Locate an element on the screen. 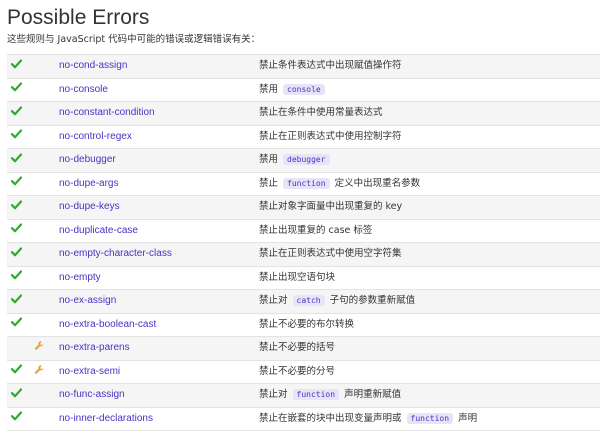 The height and width of the screenshot is (431, 600). table-row: no-control-regex 禁止在正则表达式中使用控制字符 is located at coordinates (303, 136).